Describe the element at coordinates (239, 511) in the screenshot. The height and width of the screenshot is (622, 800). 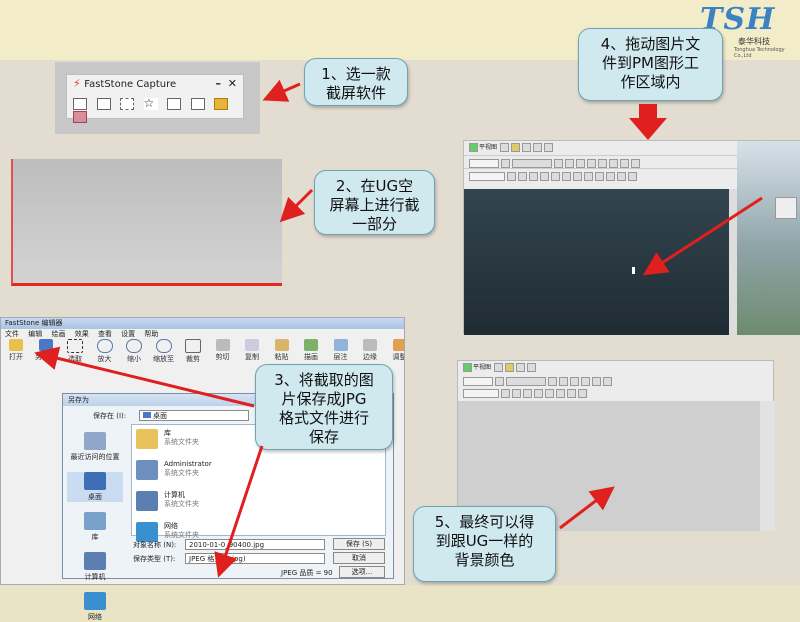
I see `arrow-step-3b` at that location.